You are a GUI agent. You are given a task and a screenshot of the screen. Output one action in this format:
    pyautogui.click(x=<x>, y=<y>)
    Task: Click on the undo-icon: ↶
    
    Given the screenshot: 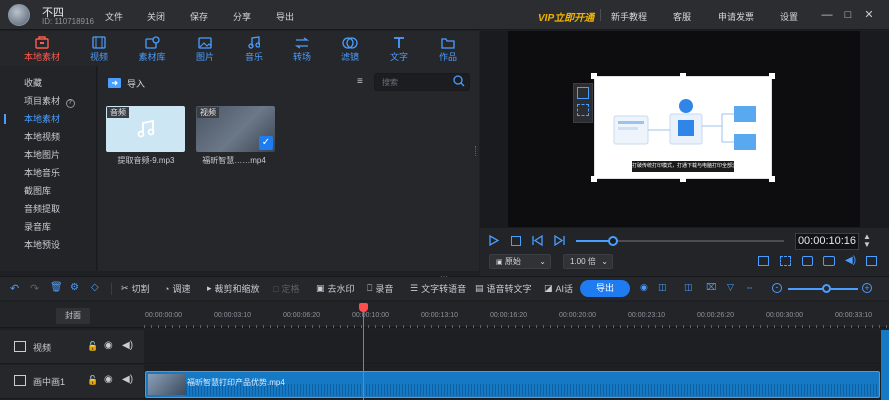 What is the action you would take?
    pyautogui.click(x=14, y=288)
    